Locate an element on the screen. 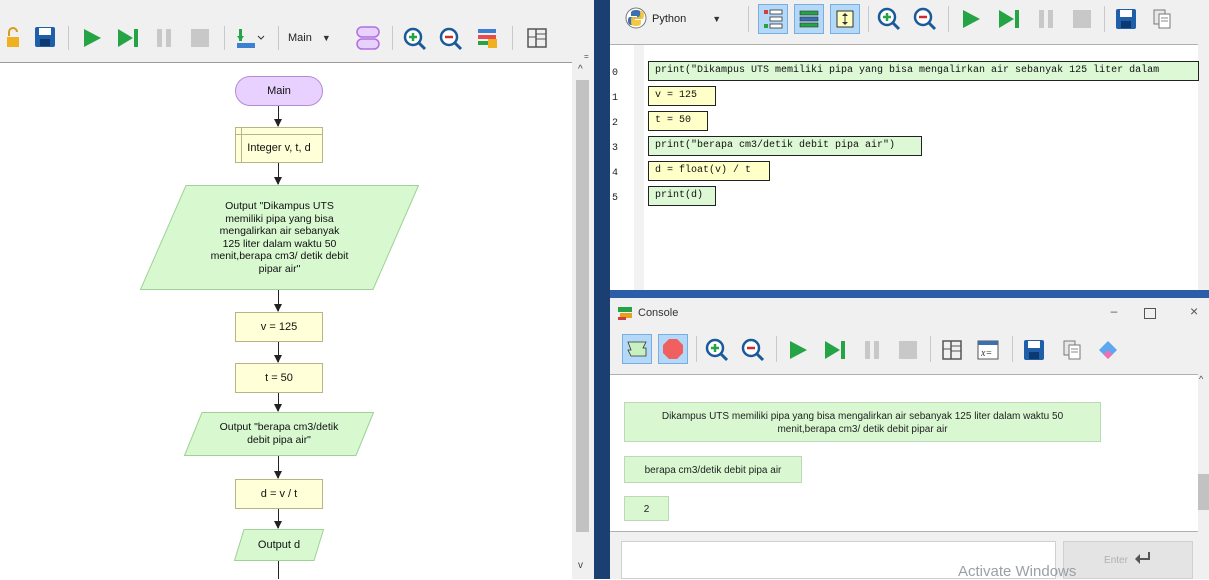  desktop-strip is located at coordinates (909, 294).